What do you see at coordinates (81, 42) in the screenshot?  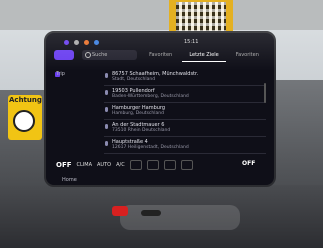 I see `status-icons` at bounding box center [81, 42].